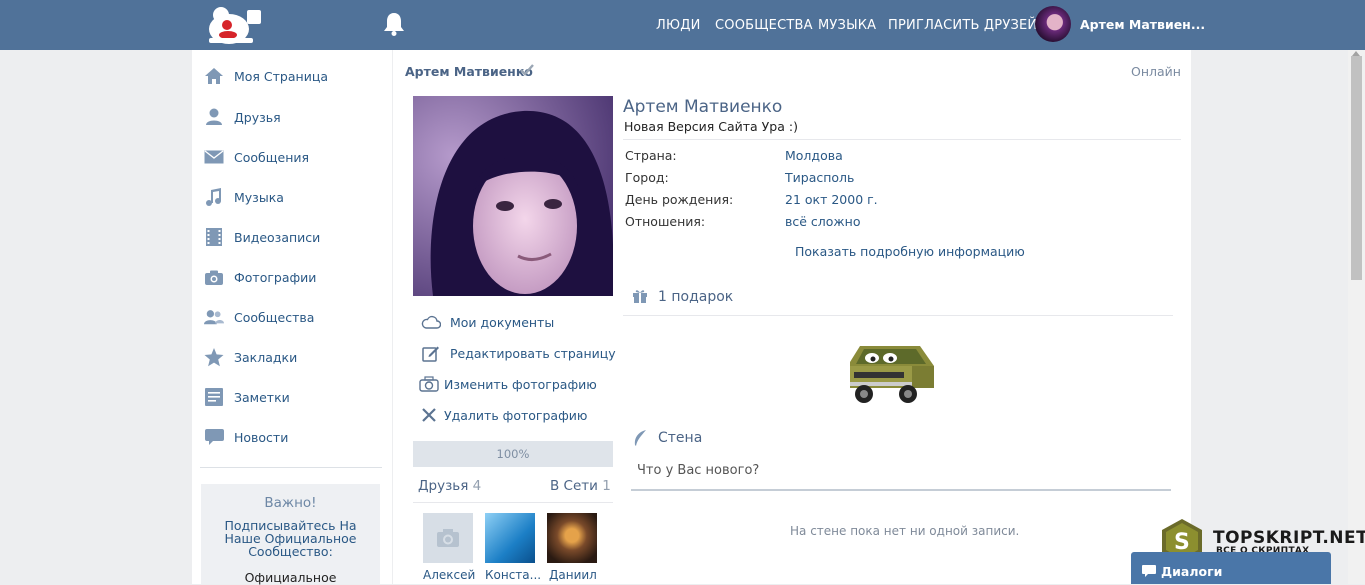 This screenshot has width=1365, height=585. Describe the element at coordinates (451, 575) in the screenshot. I see `friend-name: Алексей` at that location.